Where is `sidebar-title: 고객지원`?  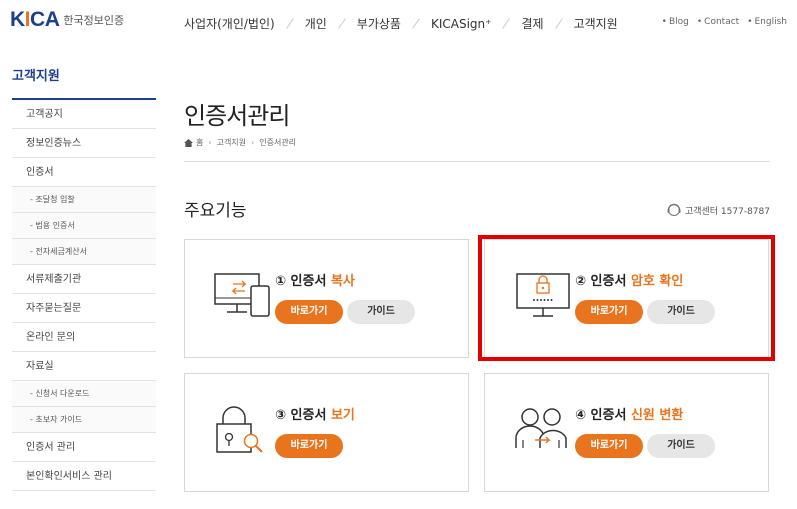
sidebar-title: 고객지원 is located at coordinates (84, 80).